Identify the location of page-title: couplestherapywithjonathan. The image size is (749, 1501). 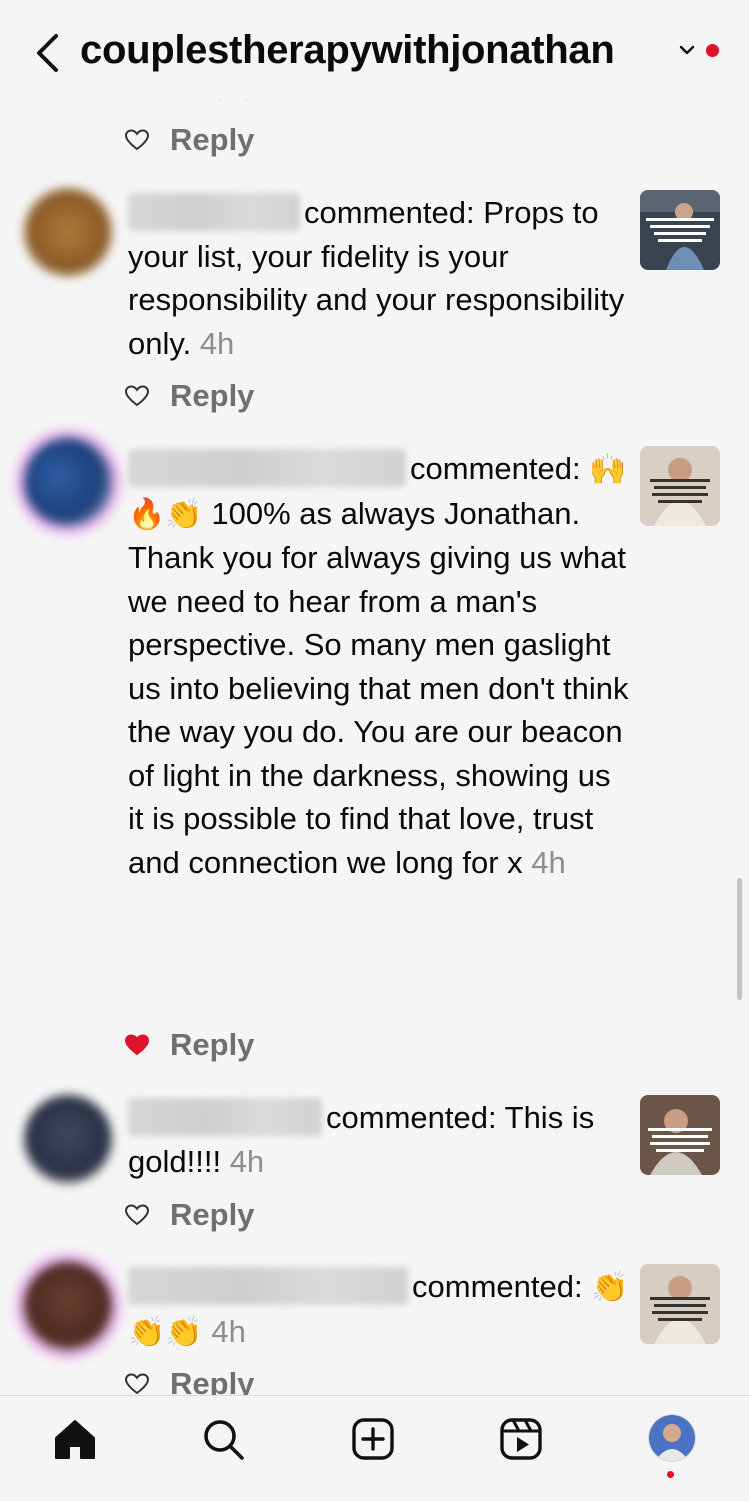
(347, 50).